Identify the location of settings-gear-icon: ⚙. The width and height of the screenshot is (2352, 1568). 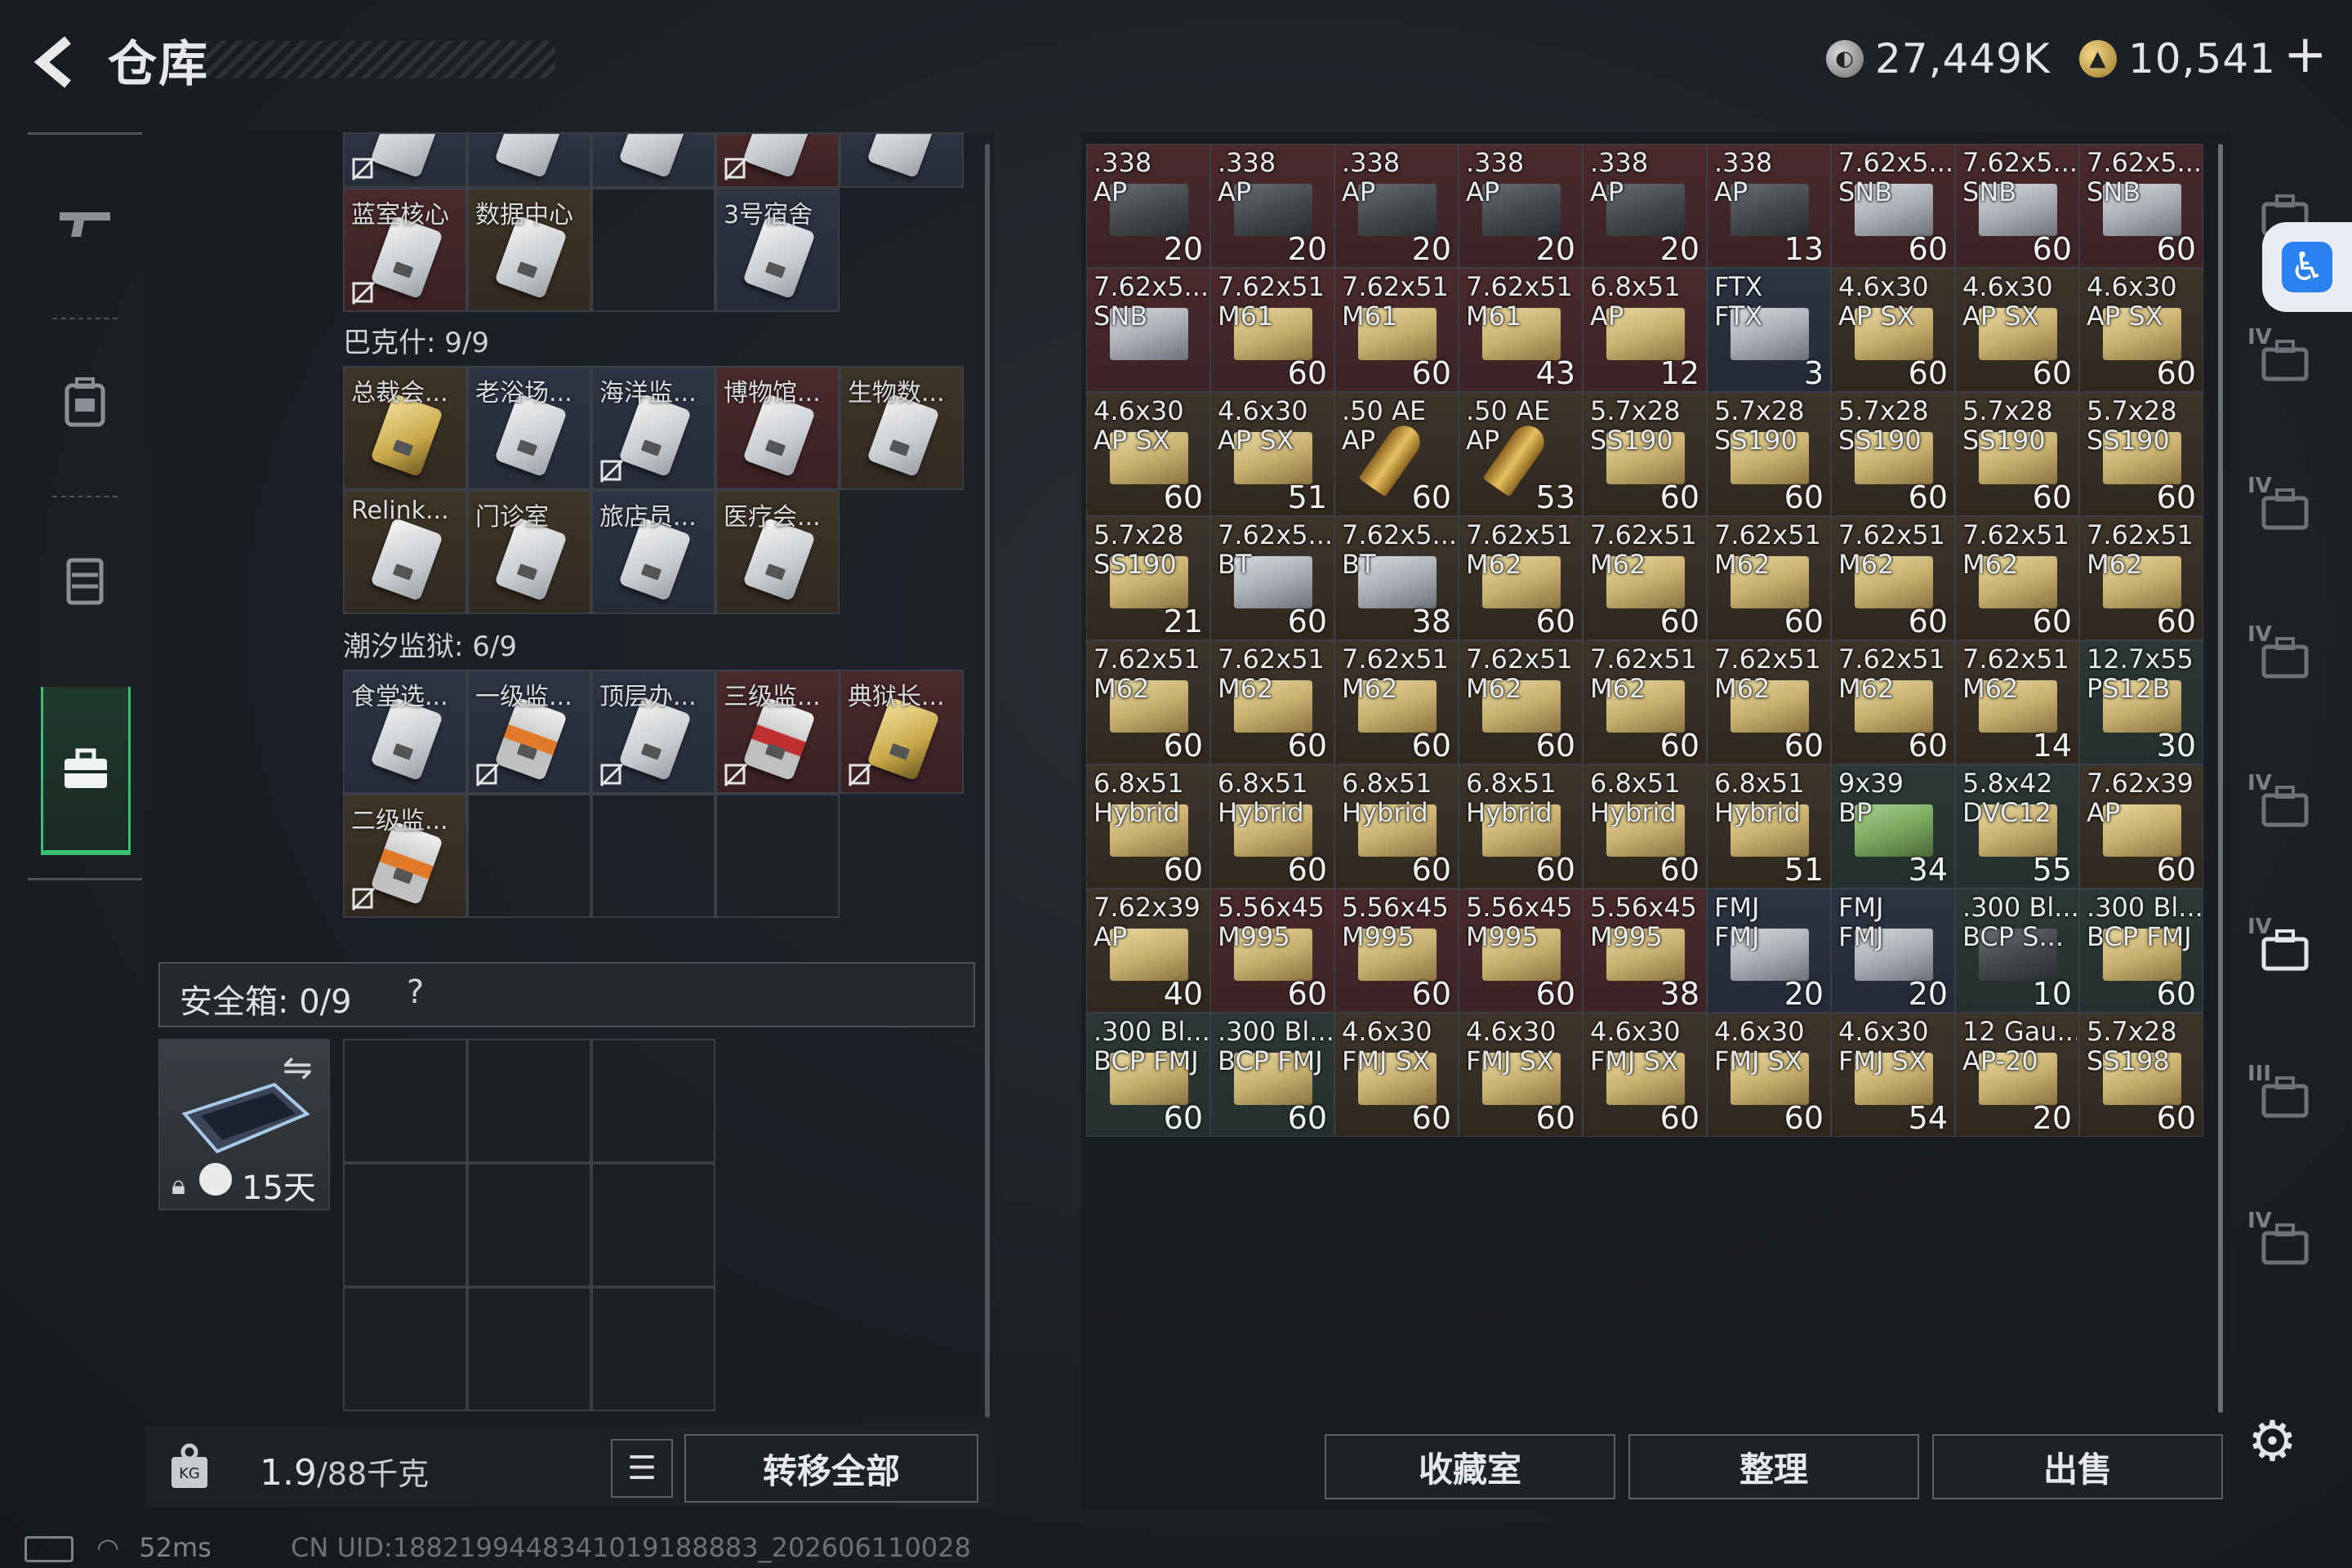
(2272, 1442).